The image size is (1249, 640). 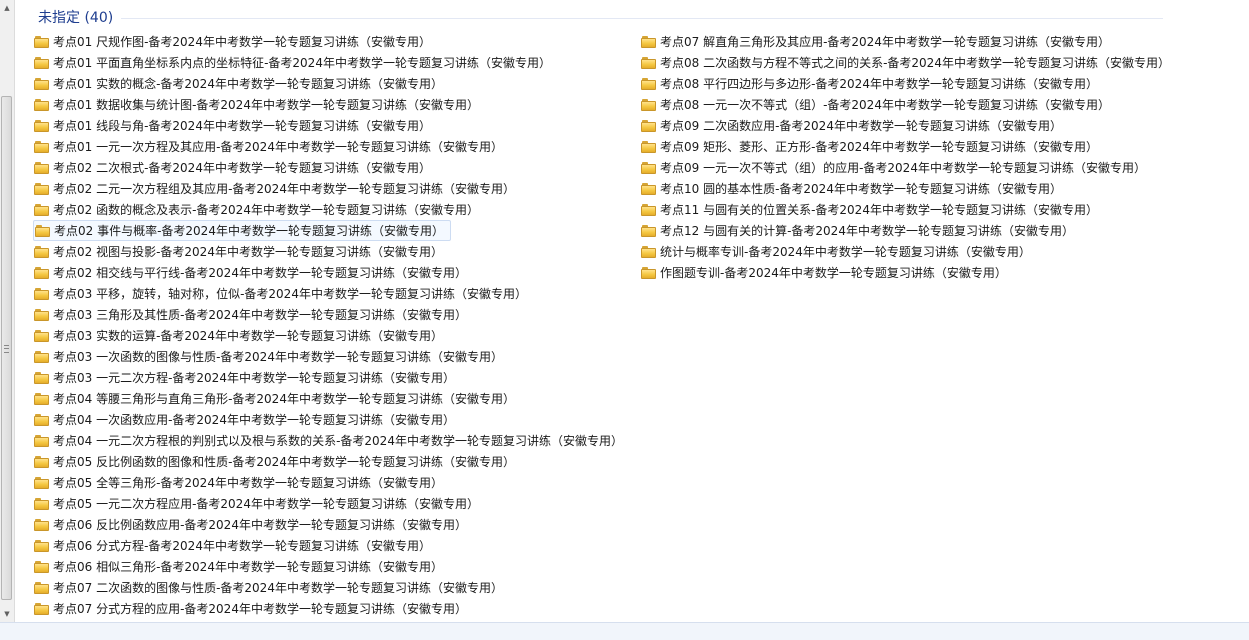 What do you see at coordinates (260, 525) in the screenshot?
I see `folder-item-label: 考点06 反比例函数应用-备考2024年中考数学一轮专题复习讲练（安徽专用）` at bounding box center [260, 525].